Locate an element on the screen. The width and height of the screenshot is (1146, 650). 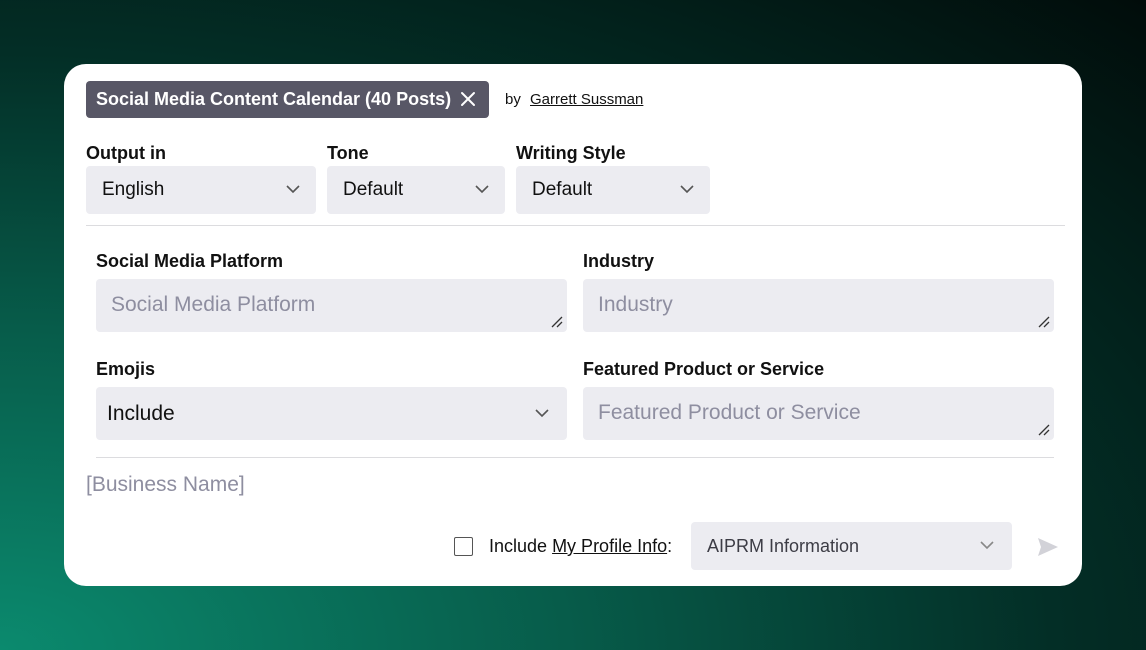
platform-label: Social Media Platform is located at coordinates (190, 261).